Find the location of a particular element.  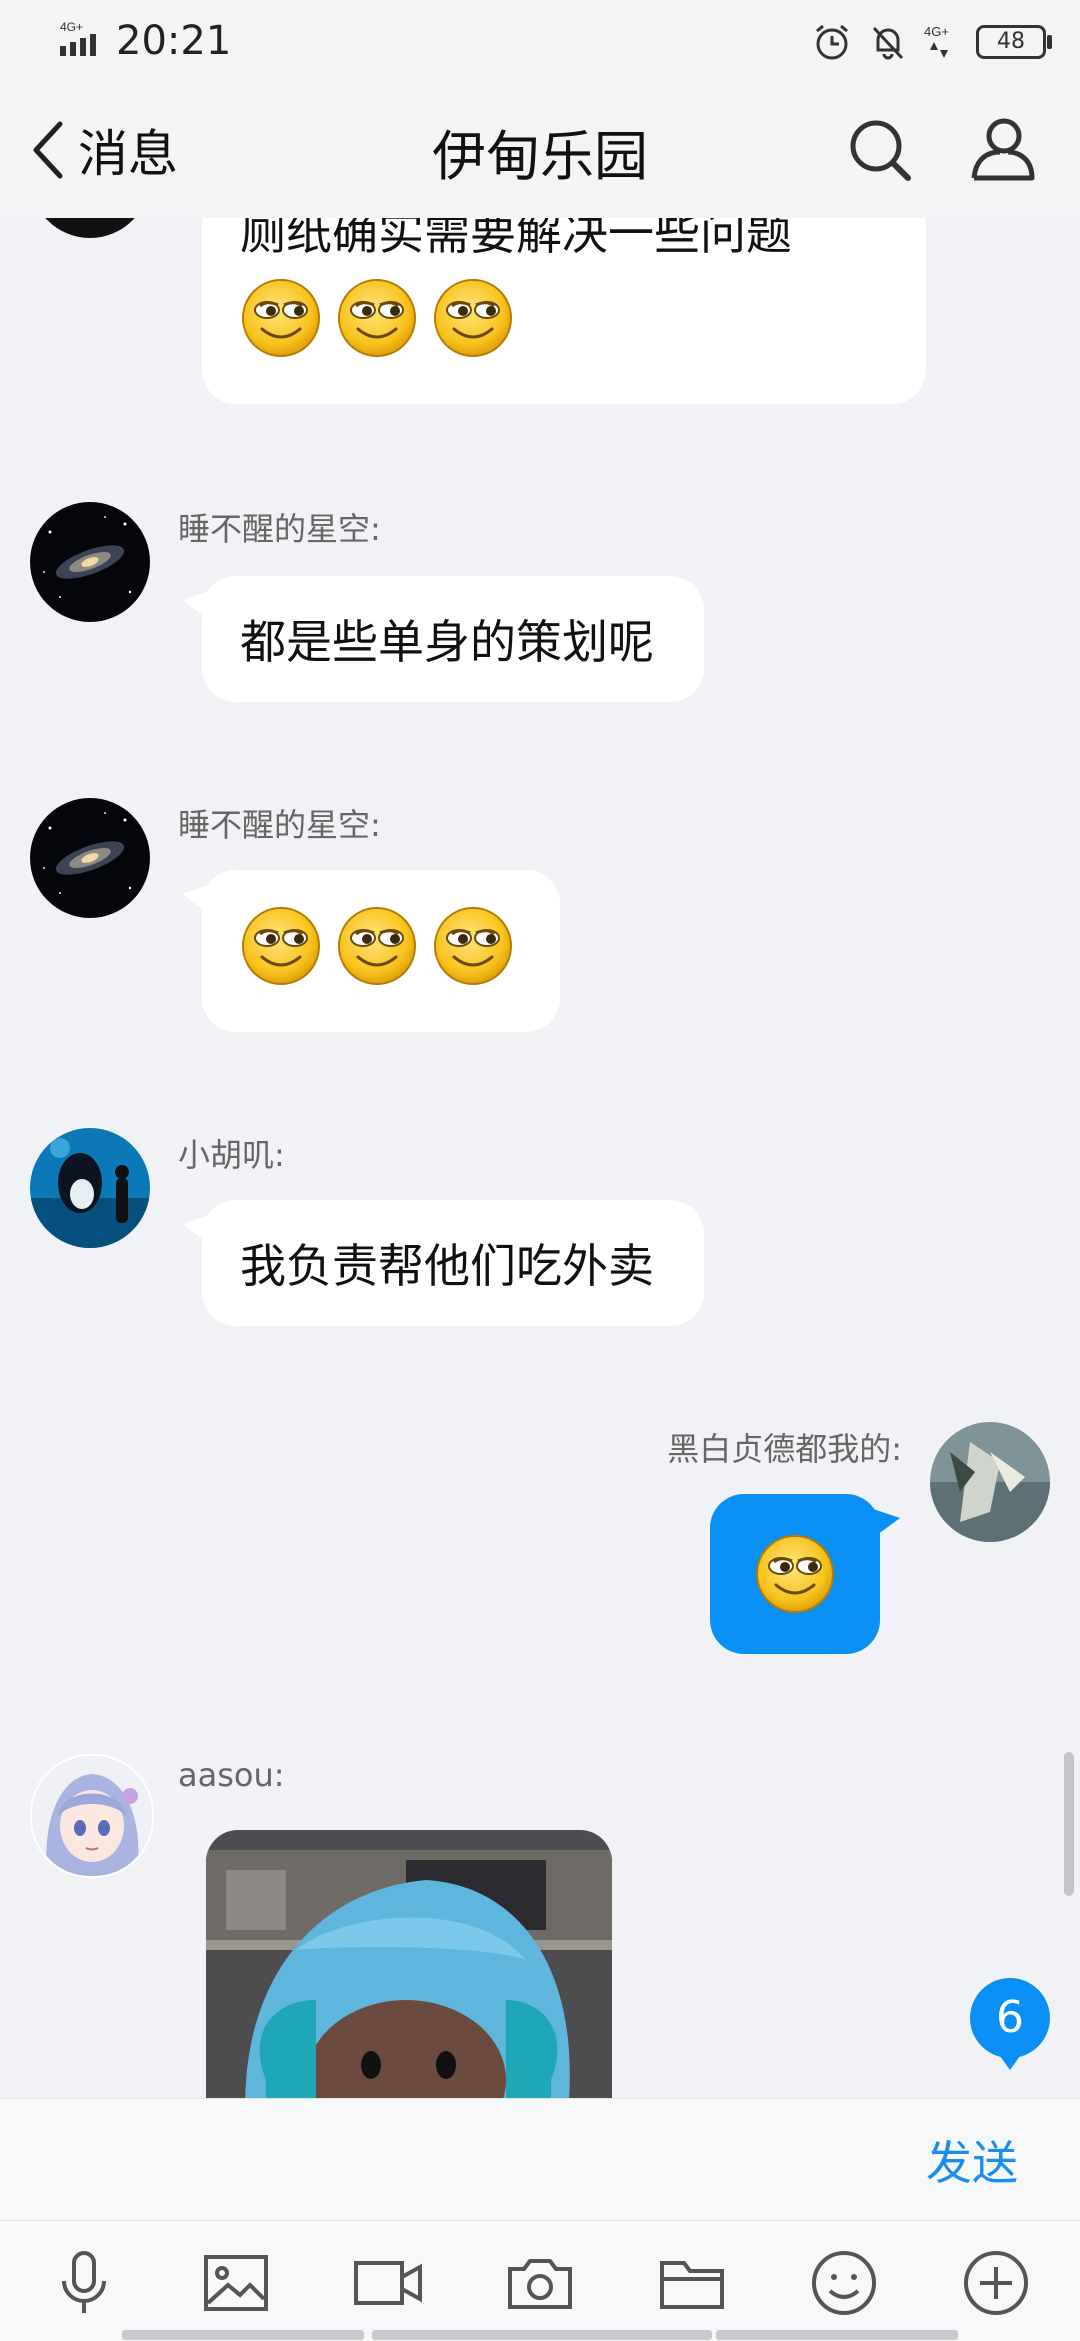

network-type-left: 4G+ is located at coordinates (71, 27).